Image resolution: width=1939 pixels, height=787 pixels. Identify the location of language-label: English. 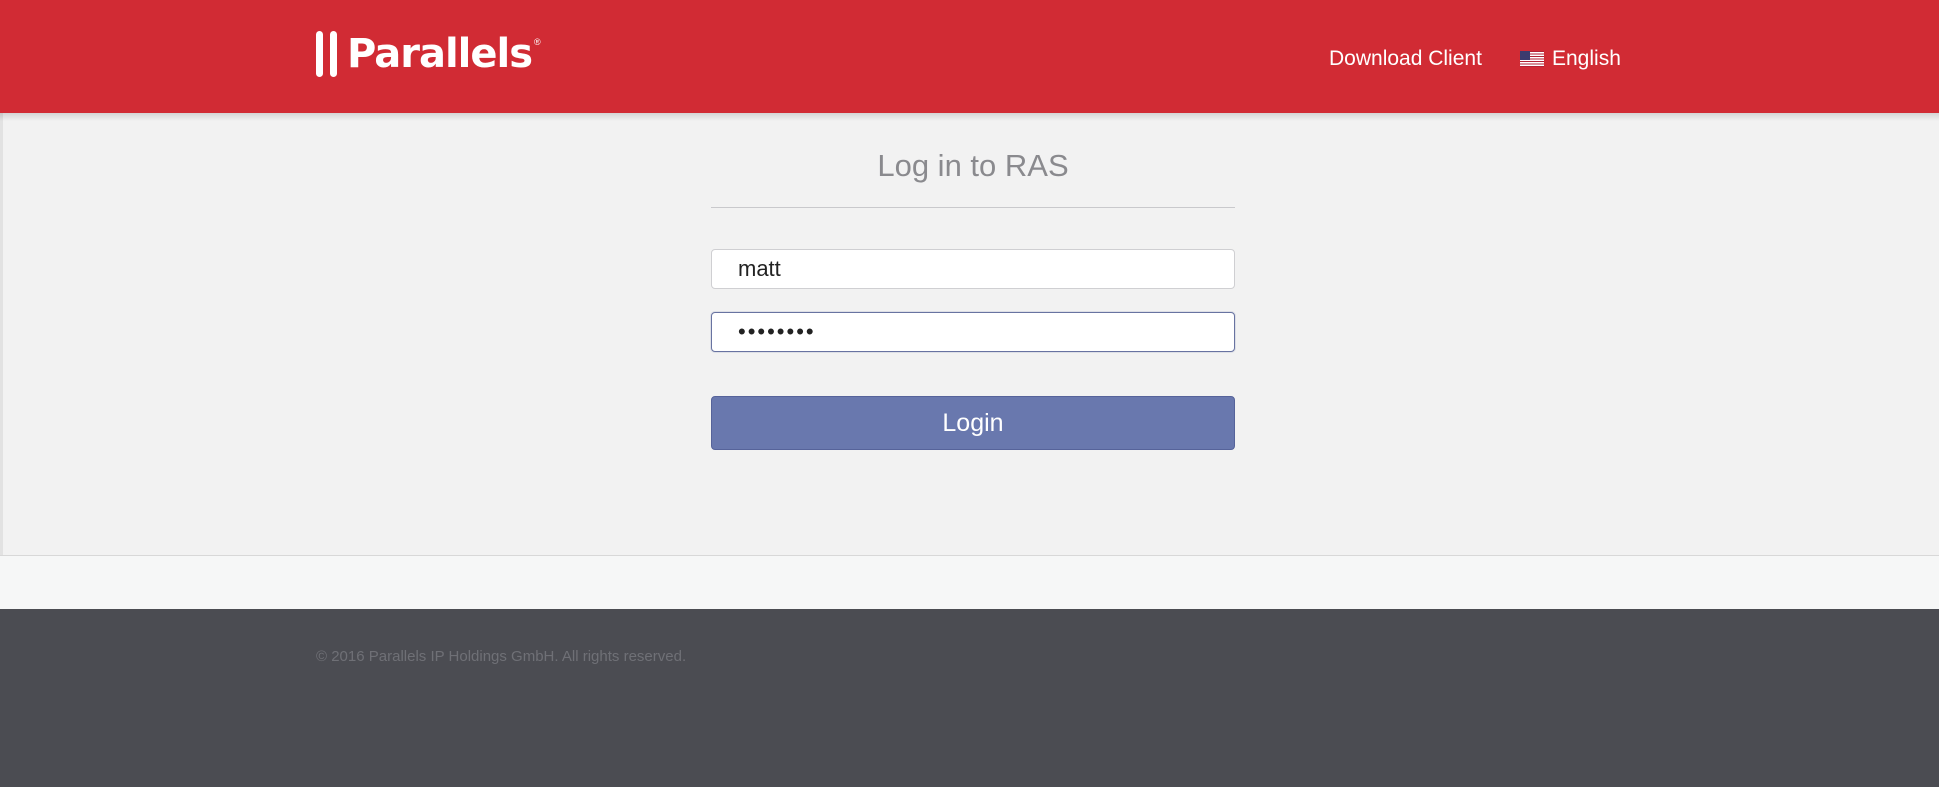
(1586, 58).